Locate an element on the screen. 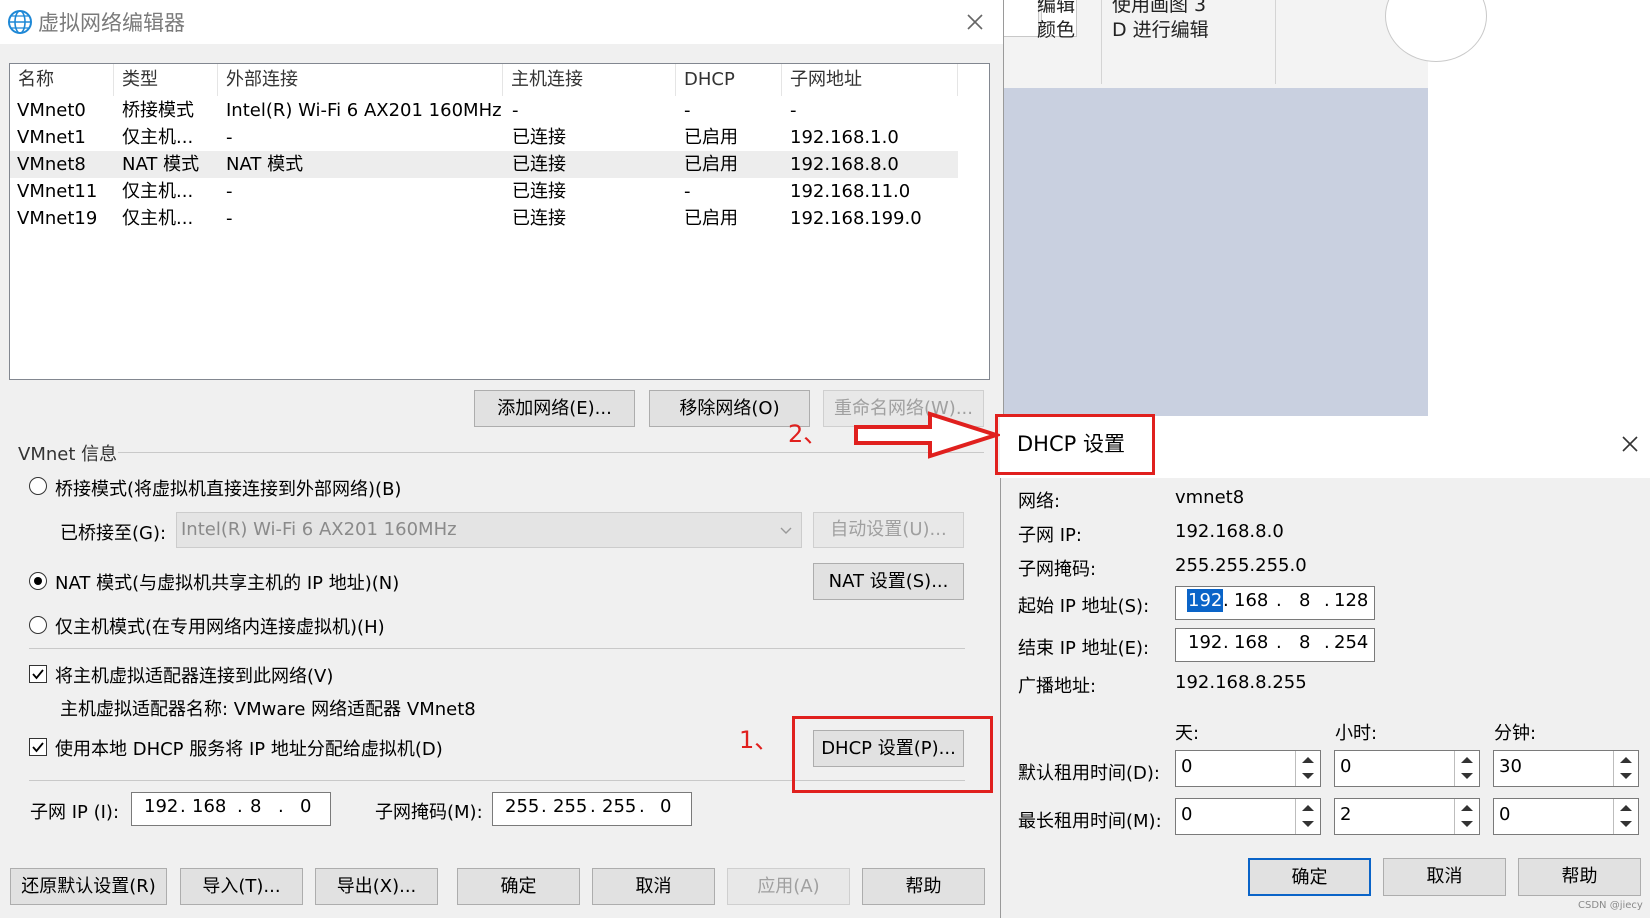 The width and height of the screenshot is (1650, 918). connect-adapter-checkbox is located at coordinates (38, 674).